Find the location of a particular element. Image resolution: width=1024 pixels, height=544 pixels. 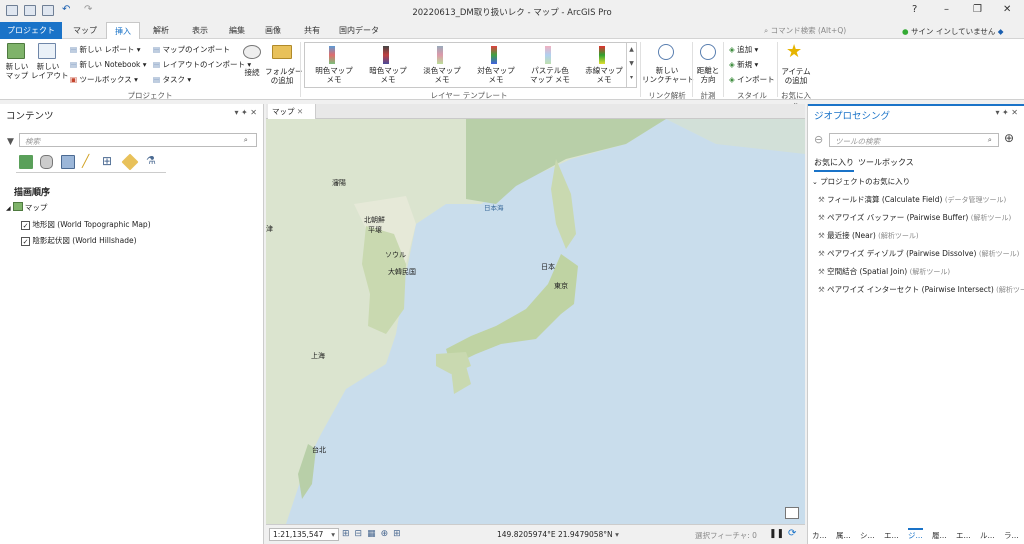

scale-selector: 1:21,135,547 ▾ is located at coordinates (304, 534).